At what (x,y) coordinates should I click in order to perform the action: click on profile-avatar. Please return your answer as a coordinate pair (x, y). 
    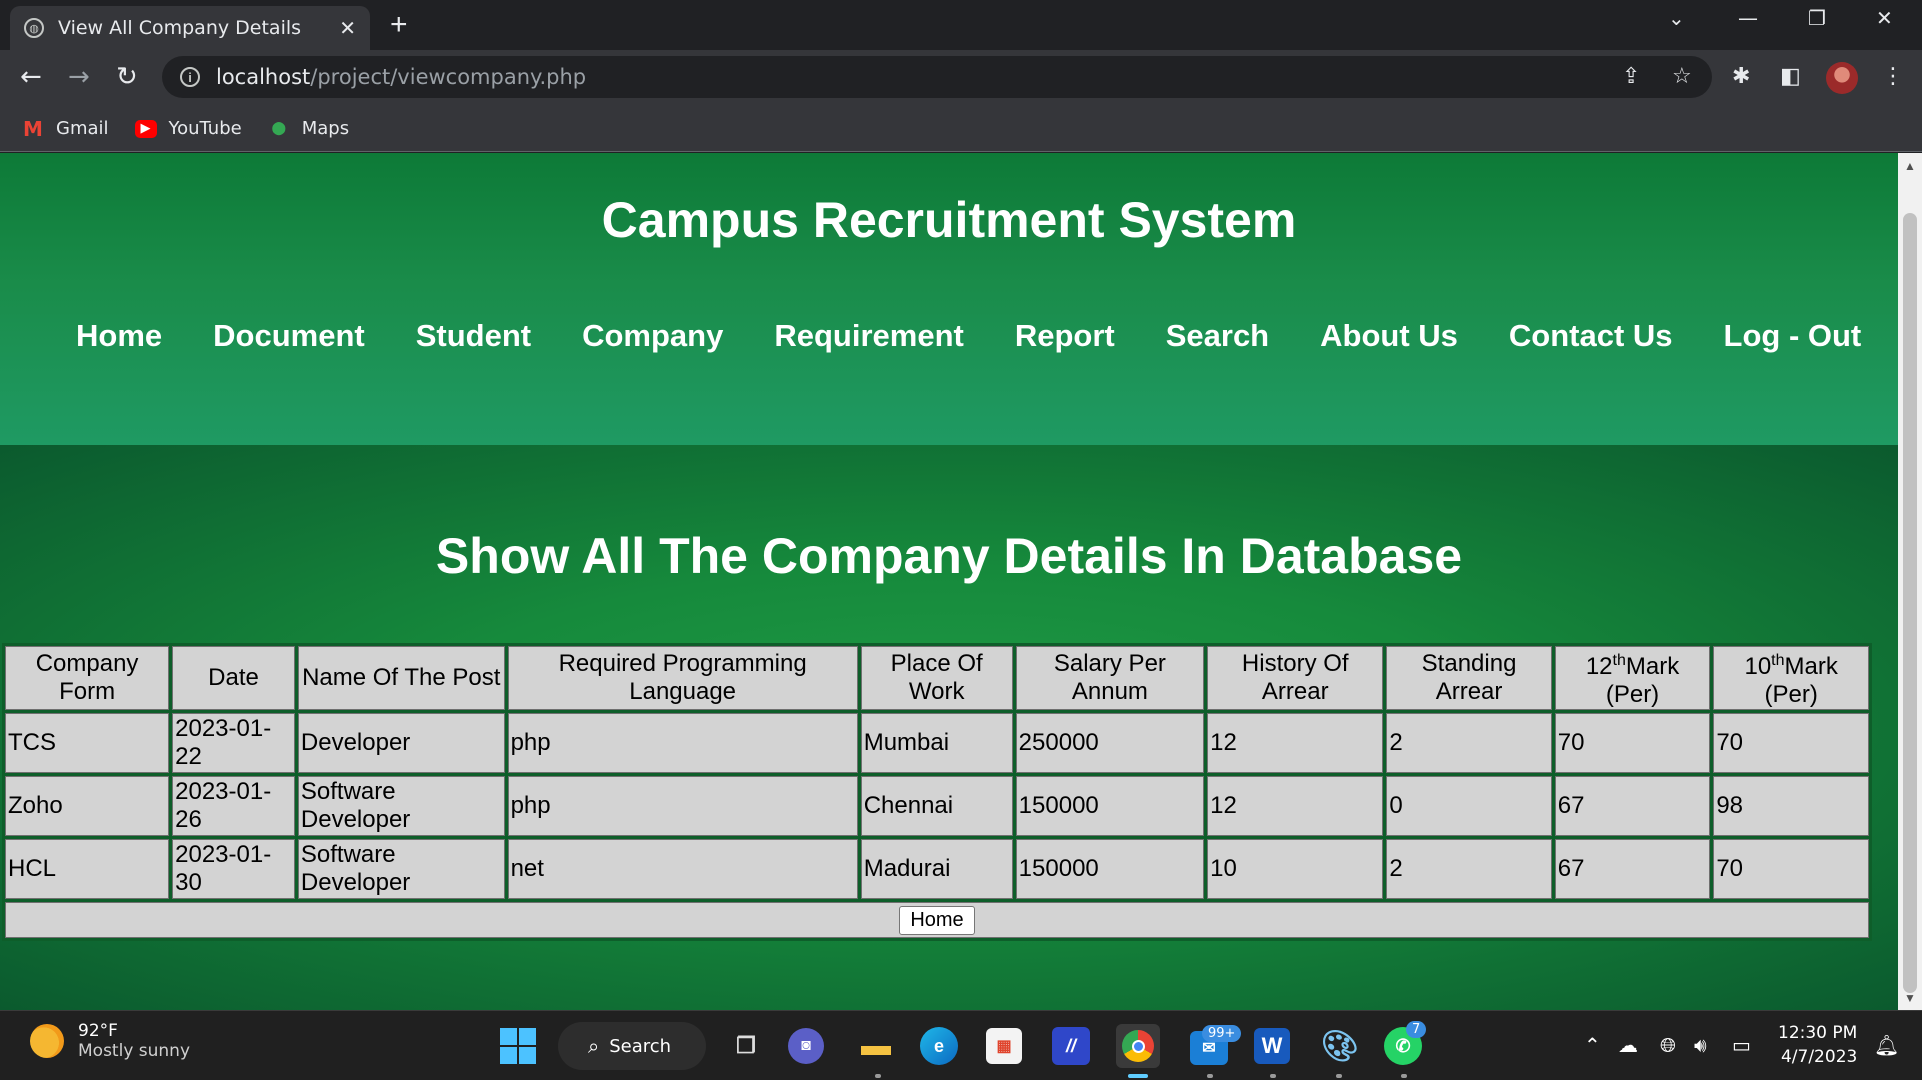
    Looking at the image, I should click on (1842, 78).